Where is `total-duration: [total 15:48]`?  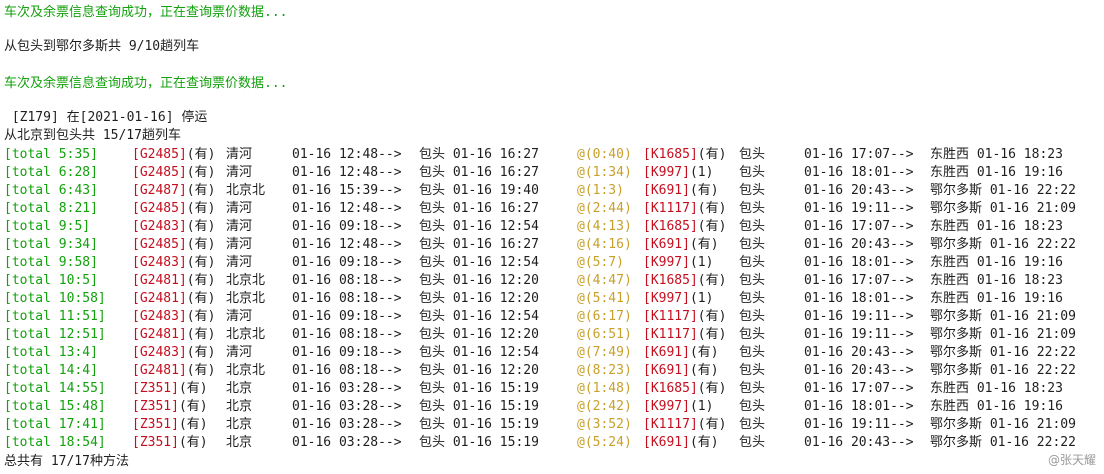
total-duration: [total 15:48] is located at coordinates (55, 406).